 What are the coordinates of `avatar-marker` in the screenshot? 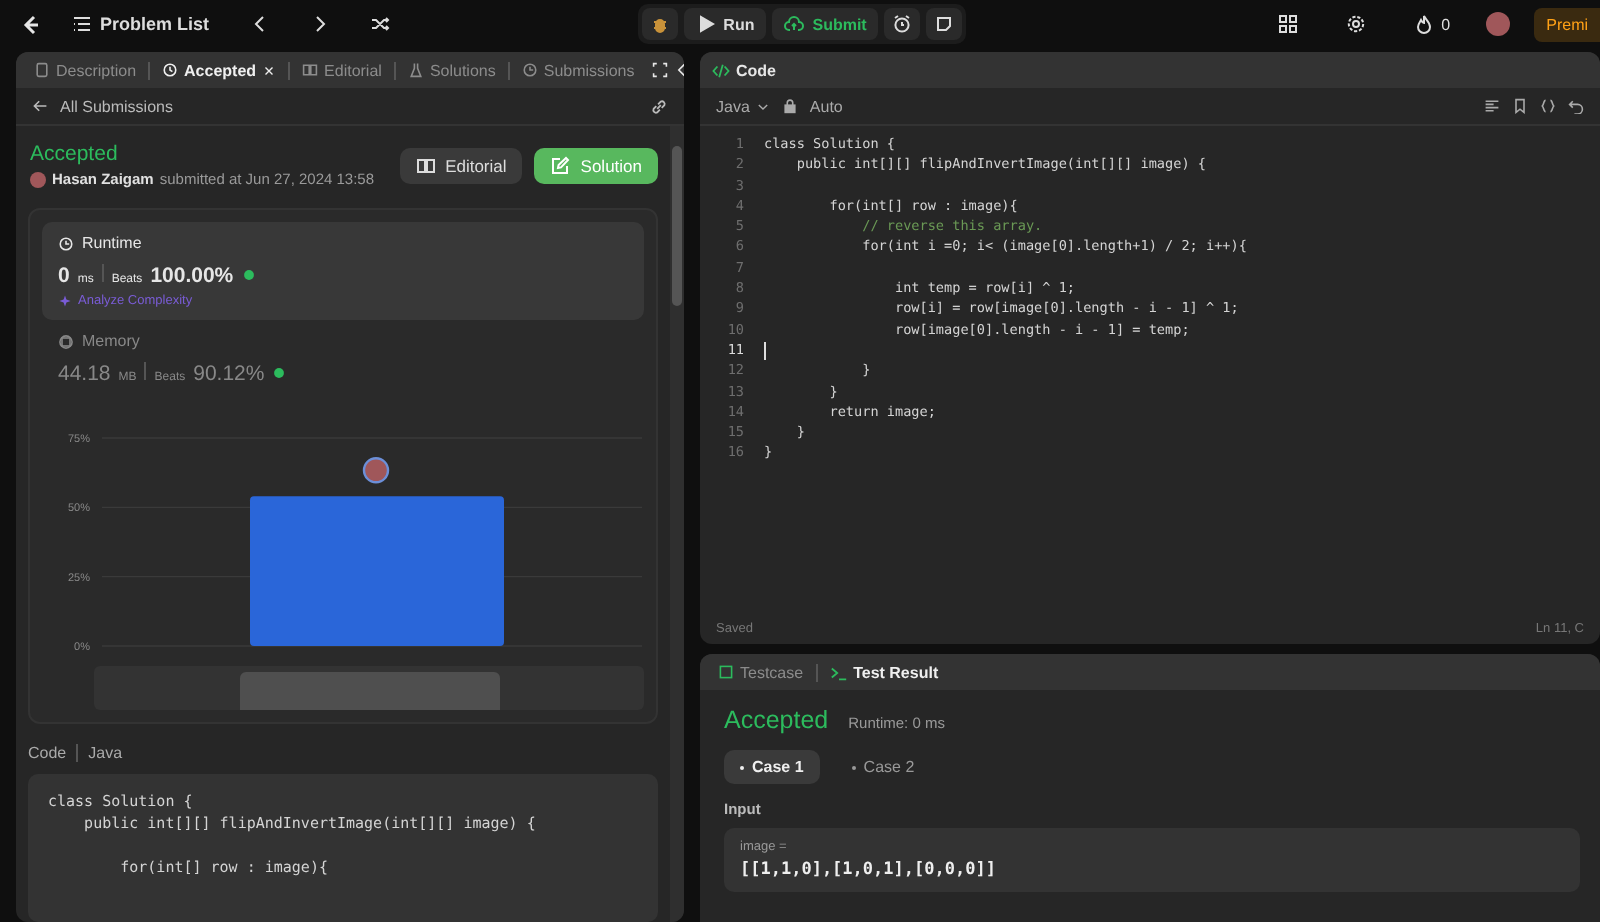 It's located at (376, 470).